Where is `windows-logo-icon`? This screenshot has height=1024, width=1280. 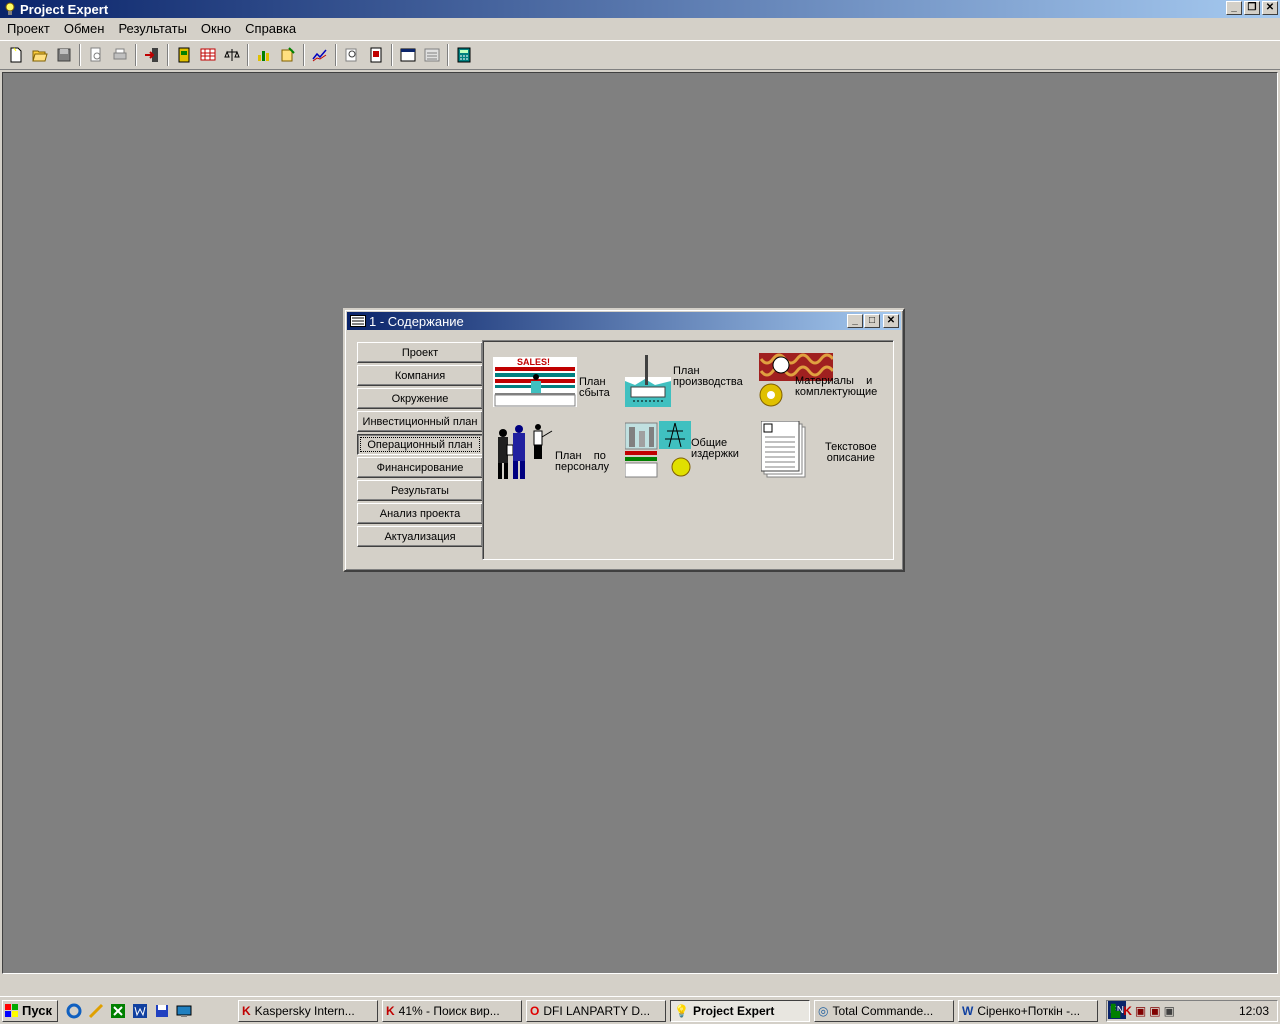
windows-logo-icon is located at coordinates (11, 1010).